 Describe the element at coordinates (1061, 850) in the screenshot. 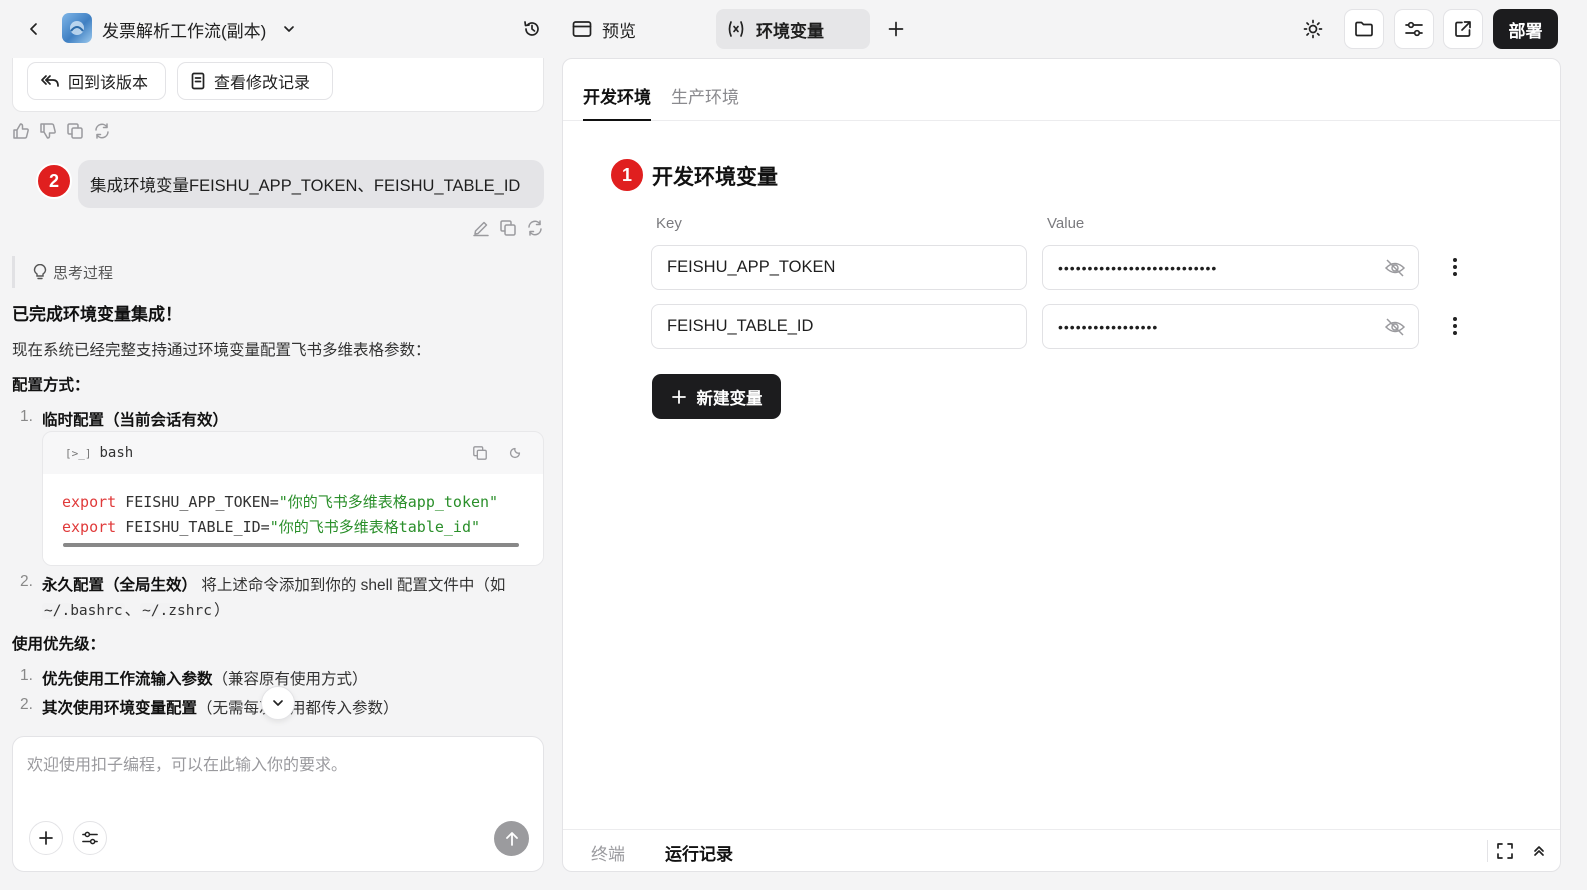

I see `bottom-panel-bar: 终端 运行记录` at that location.